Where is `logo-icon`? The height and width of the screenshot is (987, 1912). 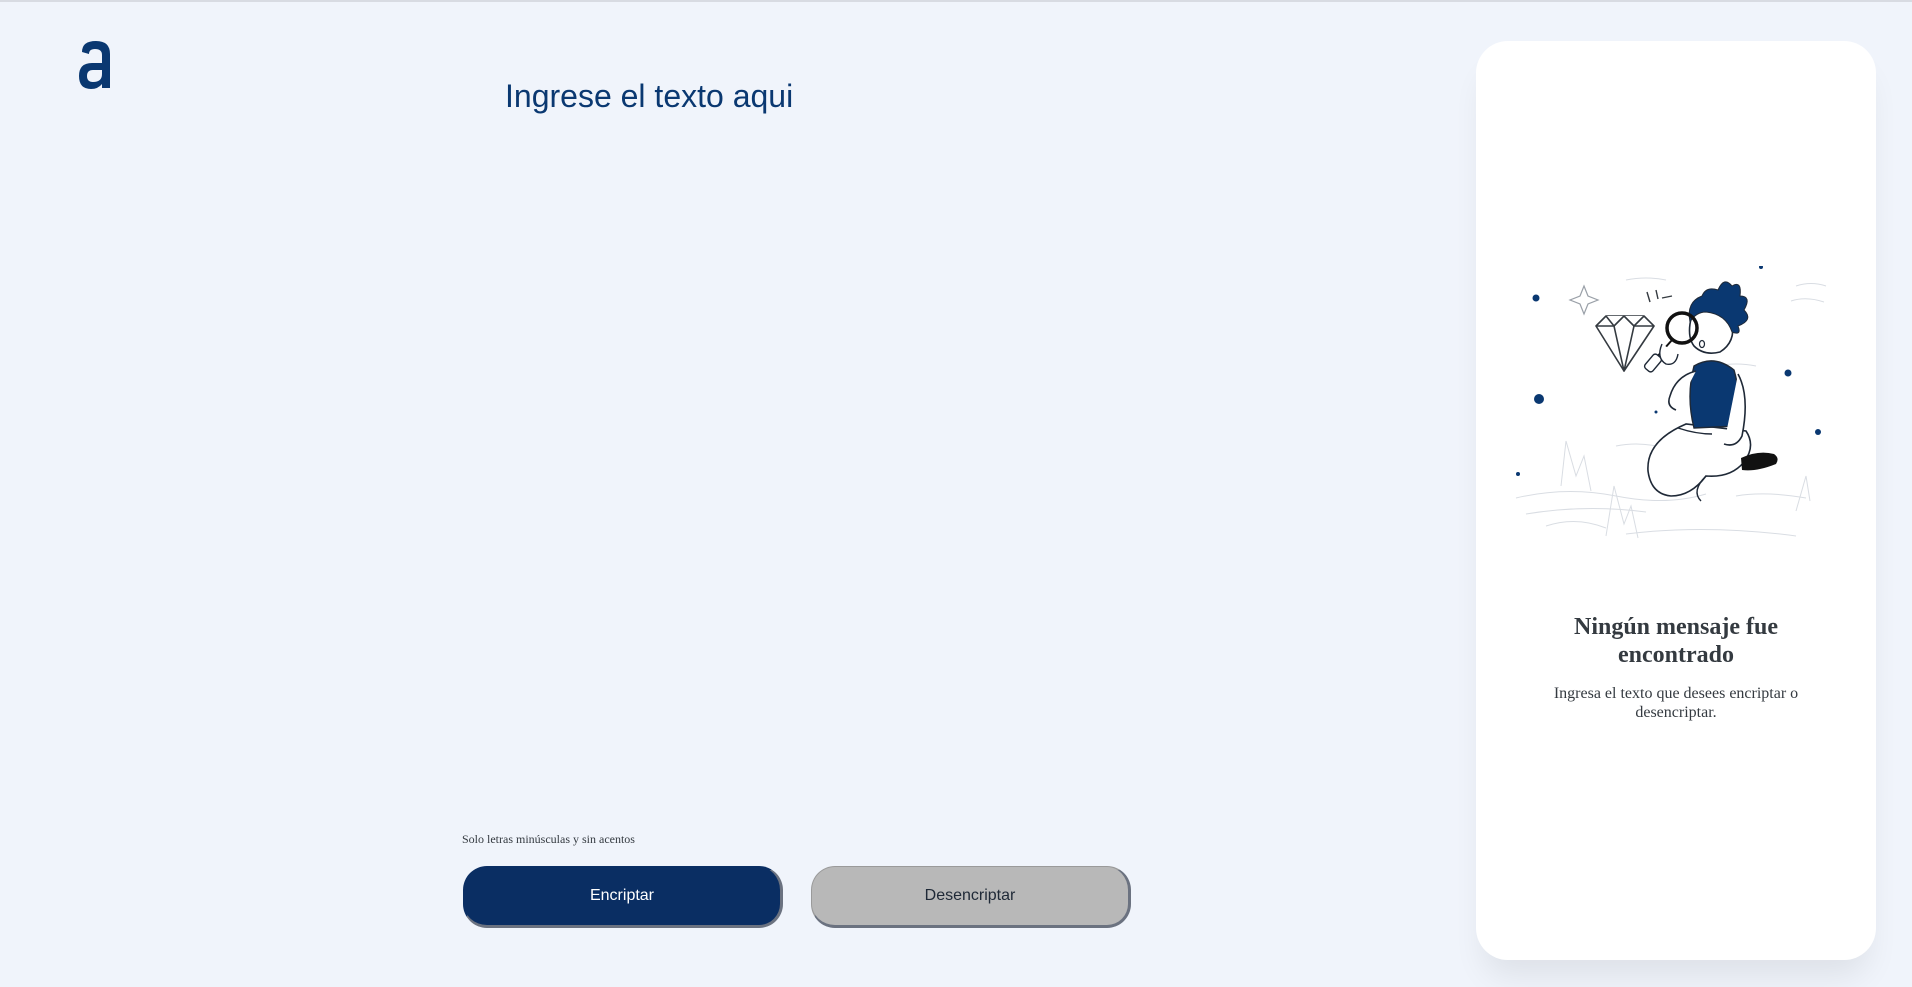 logo-icon is located at coordinates (94, 65).